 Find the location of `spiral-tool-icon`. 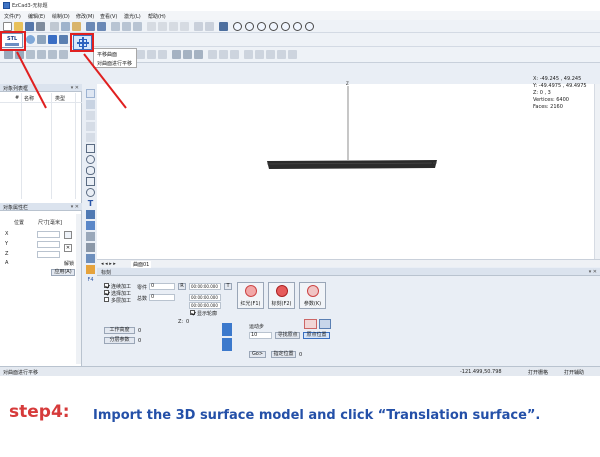

spiral-tool-icon is located at coordinates (90, 192).